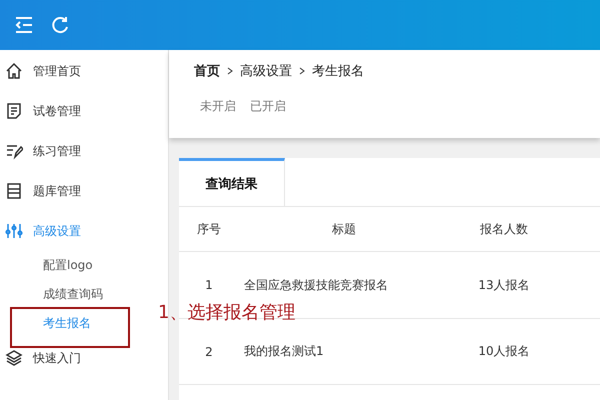 The image size is (600, 400). What do you see at coordinates (73, 294) in the screenshot?
I see `submenu-item: 成绩查询码` at bounding box center [73, 294].